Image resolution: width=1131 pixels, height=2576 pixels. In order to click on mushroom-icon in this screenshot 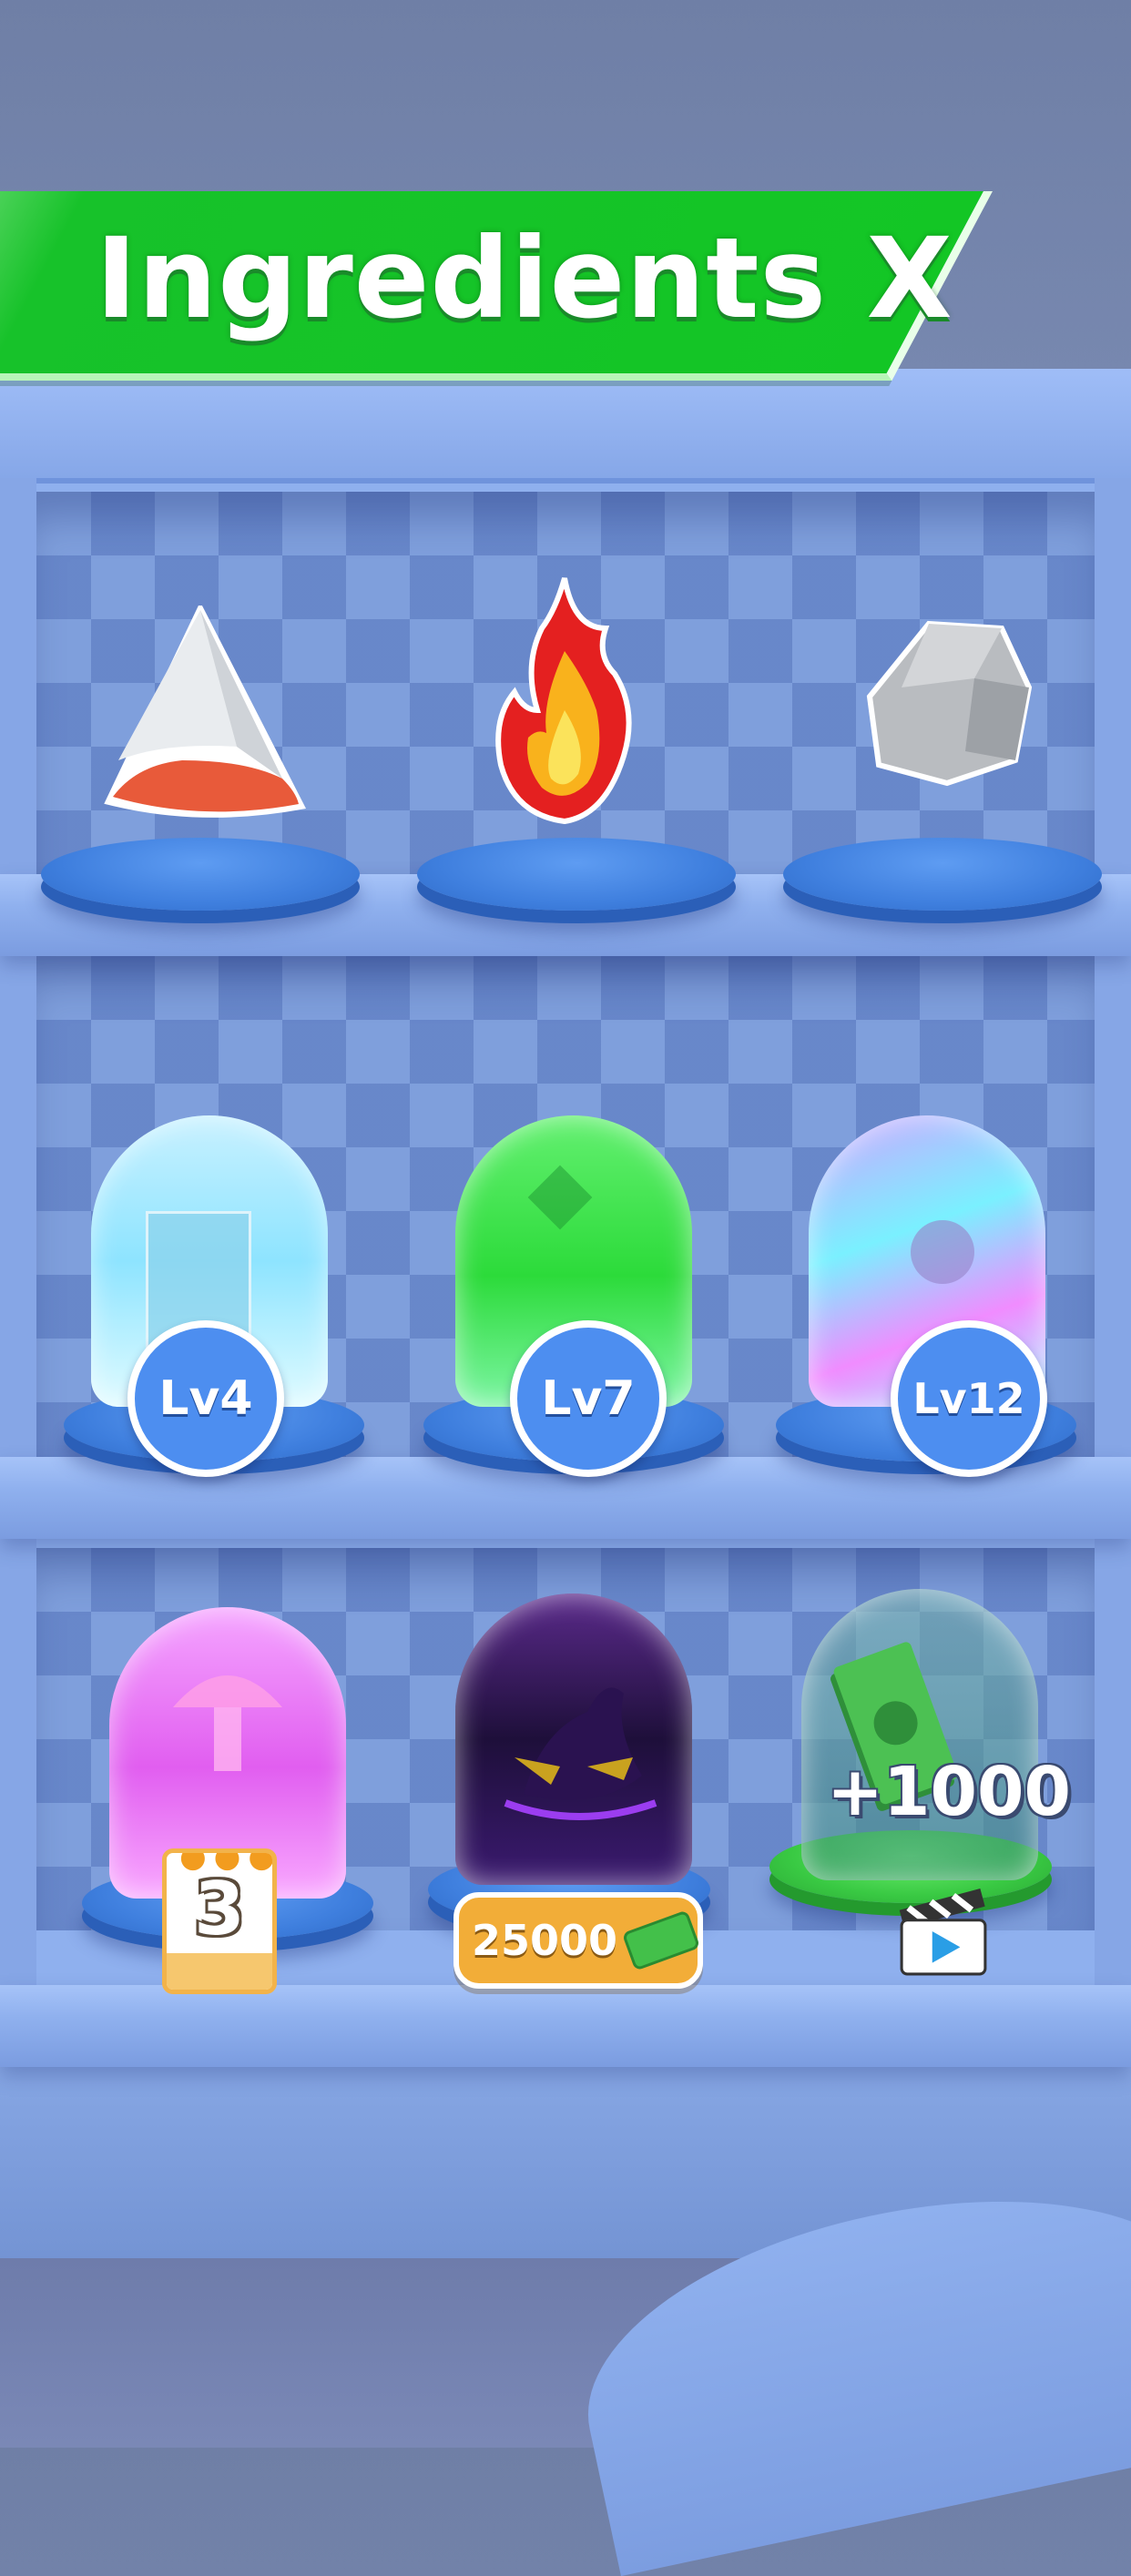, I will do `click(228, 1723)`.